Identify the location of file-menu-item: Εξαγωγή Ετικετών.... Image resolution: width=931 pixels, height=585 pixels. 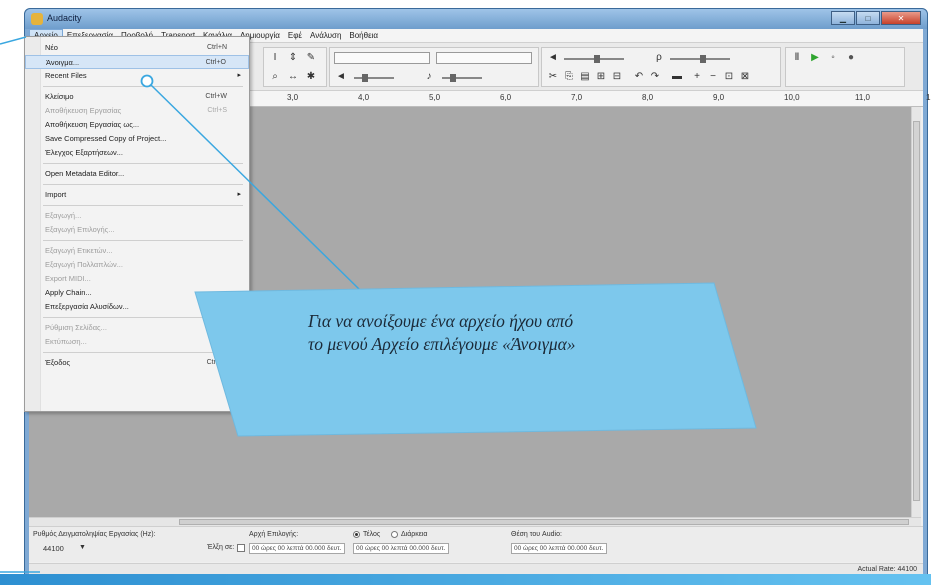
(137, 251).